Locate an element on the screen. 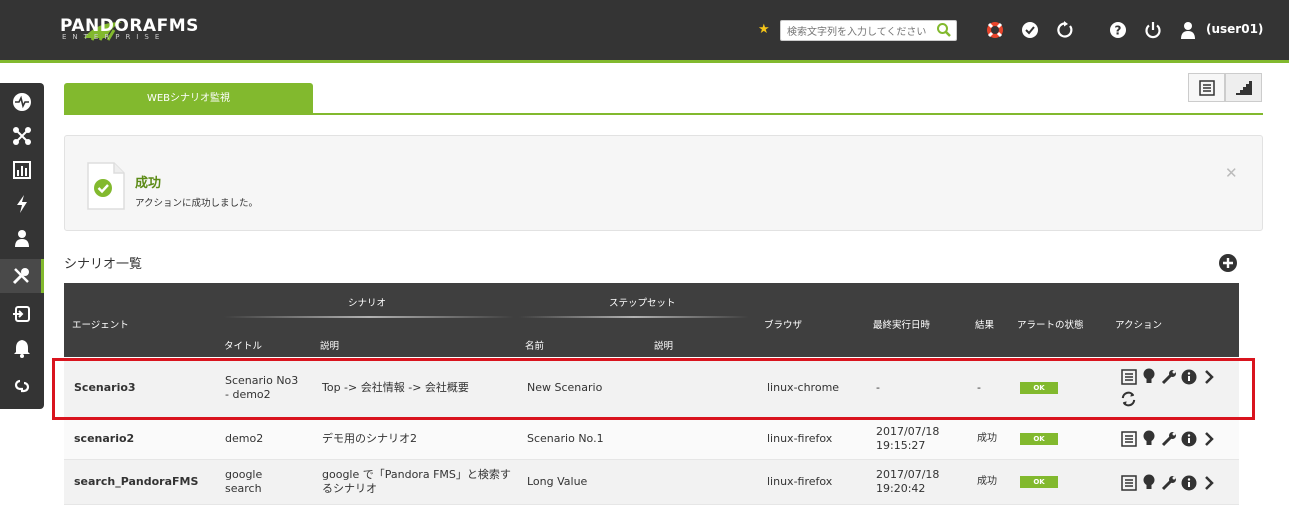 The width and height of the screenshot is (1289, 505). sidebar-item-tools is located at coordinates (22, 276).